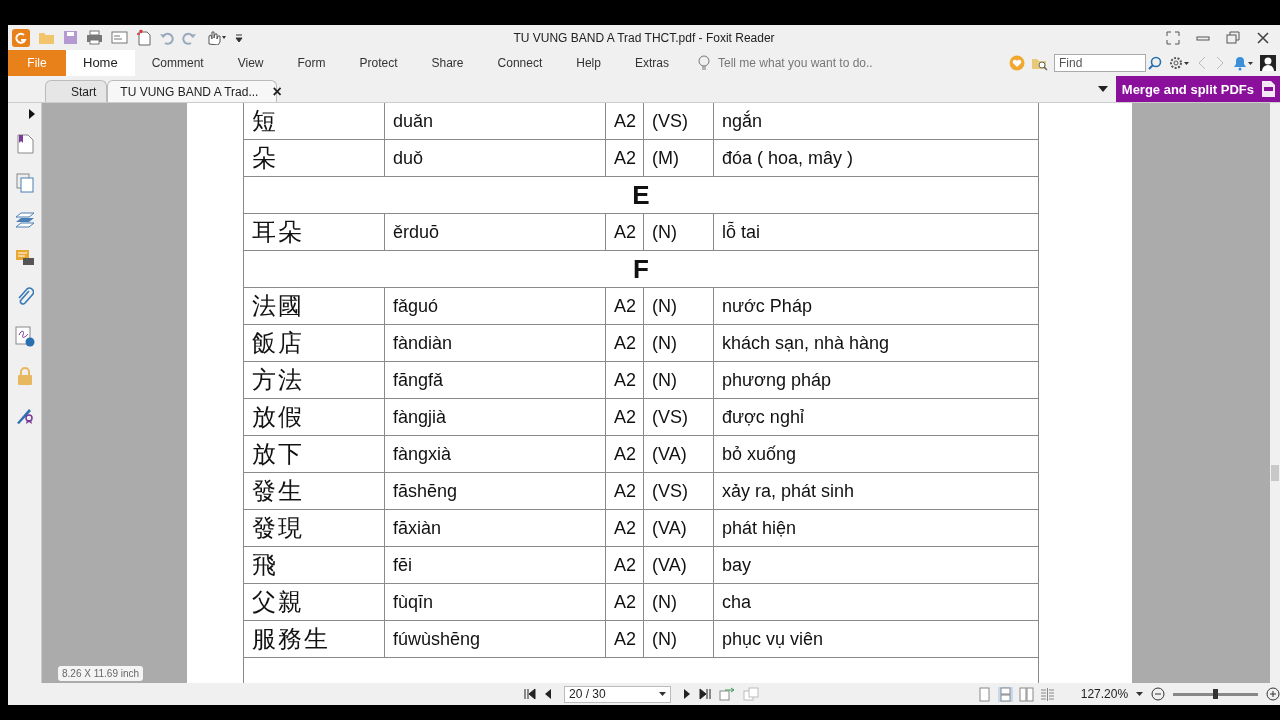 This screenshot has height=720, width=1280. Describe the element at coordinates (24, 144) in the screenshot. I see `bookmark-icon` at that location.